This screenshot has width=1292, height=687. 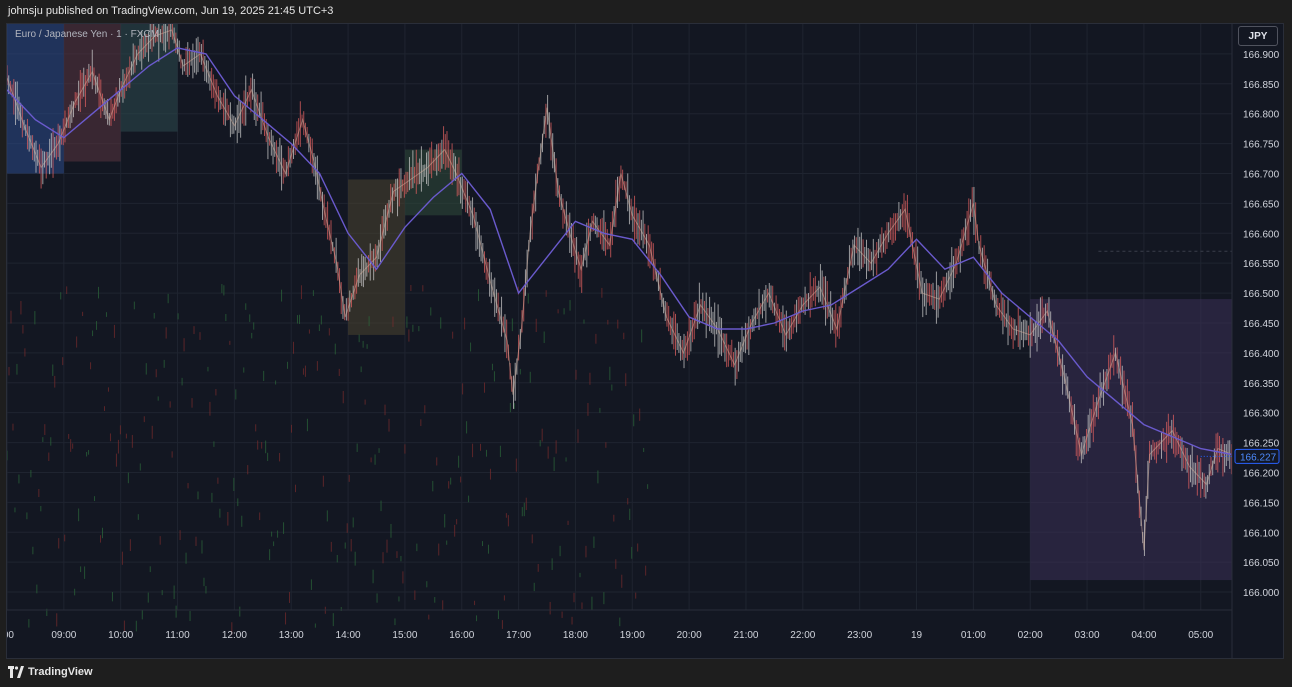 I want to click on price-tick-label: 166.700, so click(x=1261, y=174).